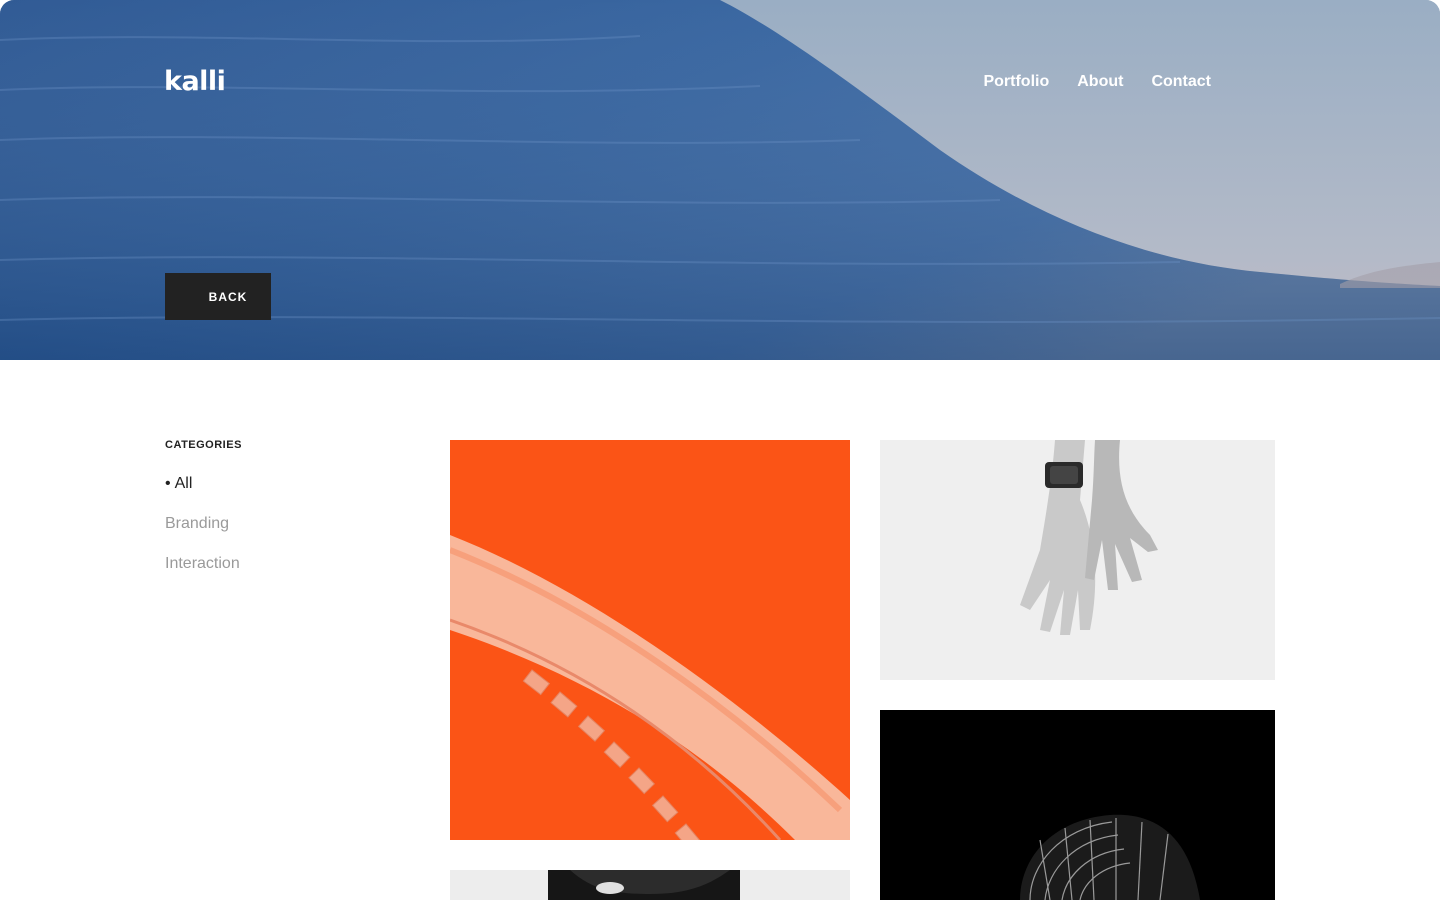 Image resolution: width=1440 pixels, height=900 pixels. I want to click on category-label: All, so click(183, 483).